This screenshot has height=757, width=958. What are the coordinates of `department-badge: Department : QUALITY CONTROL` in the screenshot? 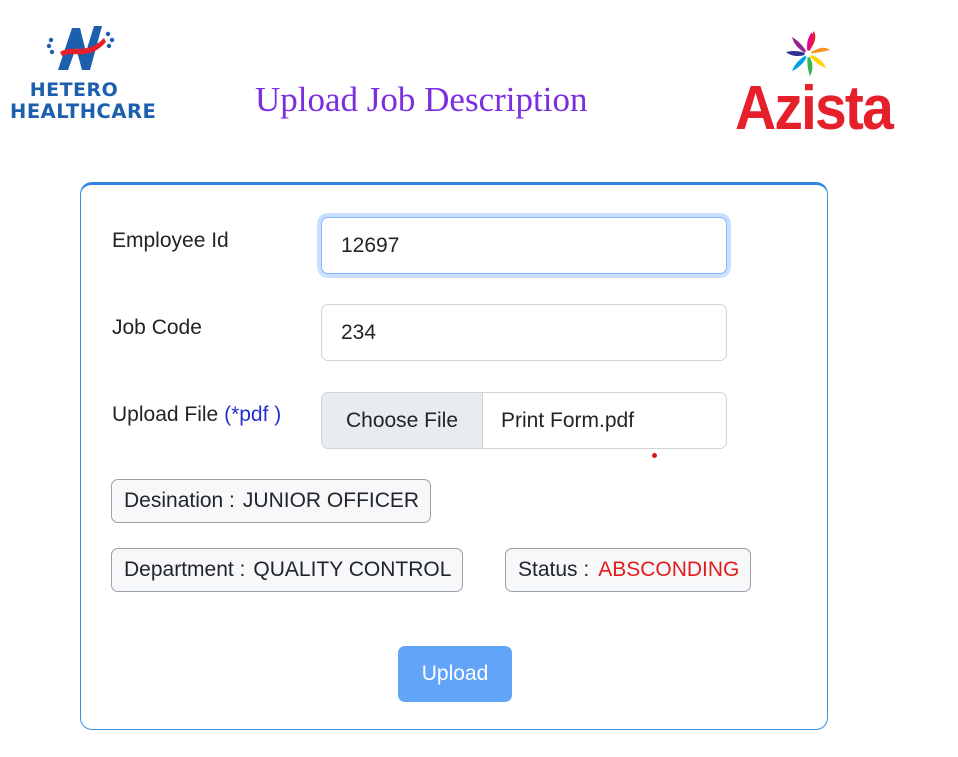 It's located at (287, 570).